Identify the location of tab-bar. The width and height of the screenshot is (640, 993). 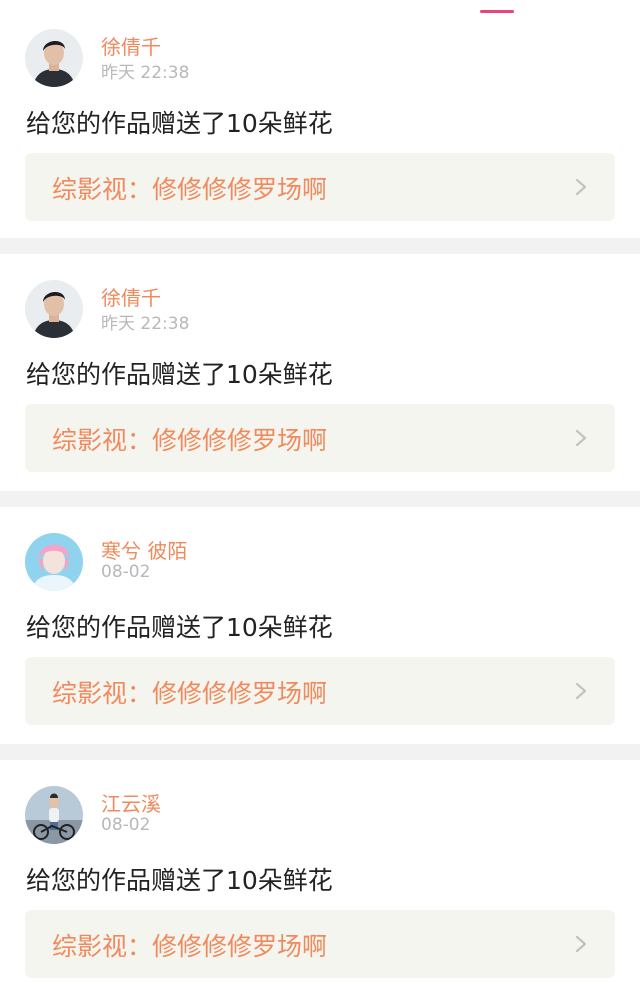
(320, 10).